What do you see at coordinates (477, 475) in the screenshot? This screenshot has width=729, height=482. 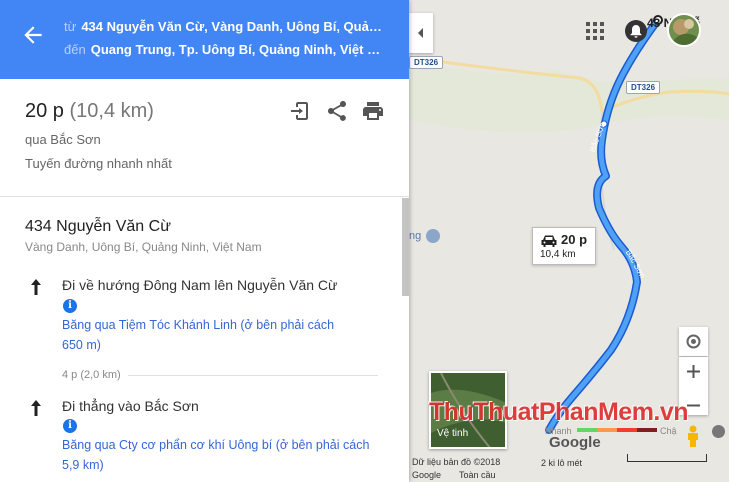 I see `terms-link: Toàn cầu` at bounding box center [477, 475].